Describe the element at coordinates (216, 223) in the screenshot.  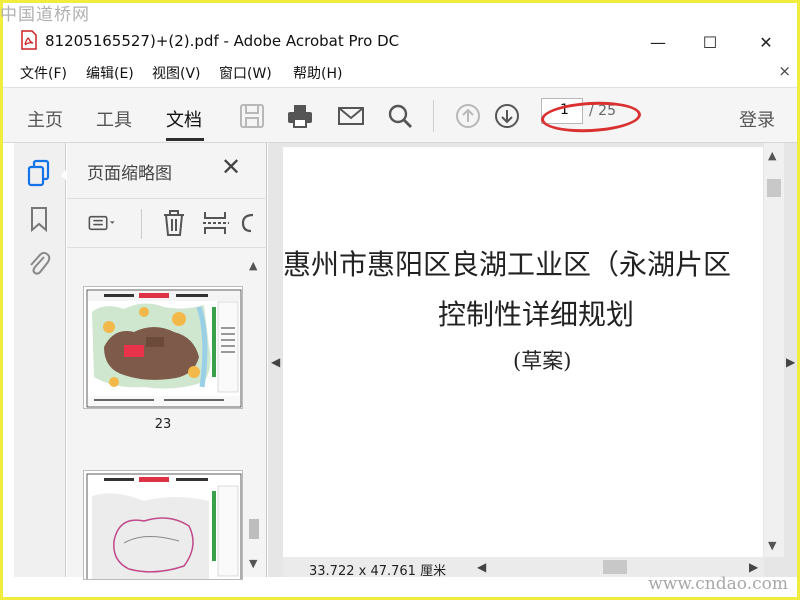
I see `extract-page-icon` at that location.